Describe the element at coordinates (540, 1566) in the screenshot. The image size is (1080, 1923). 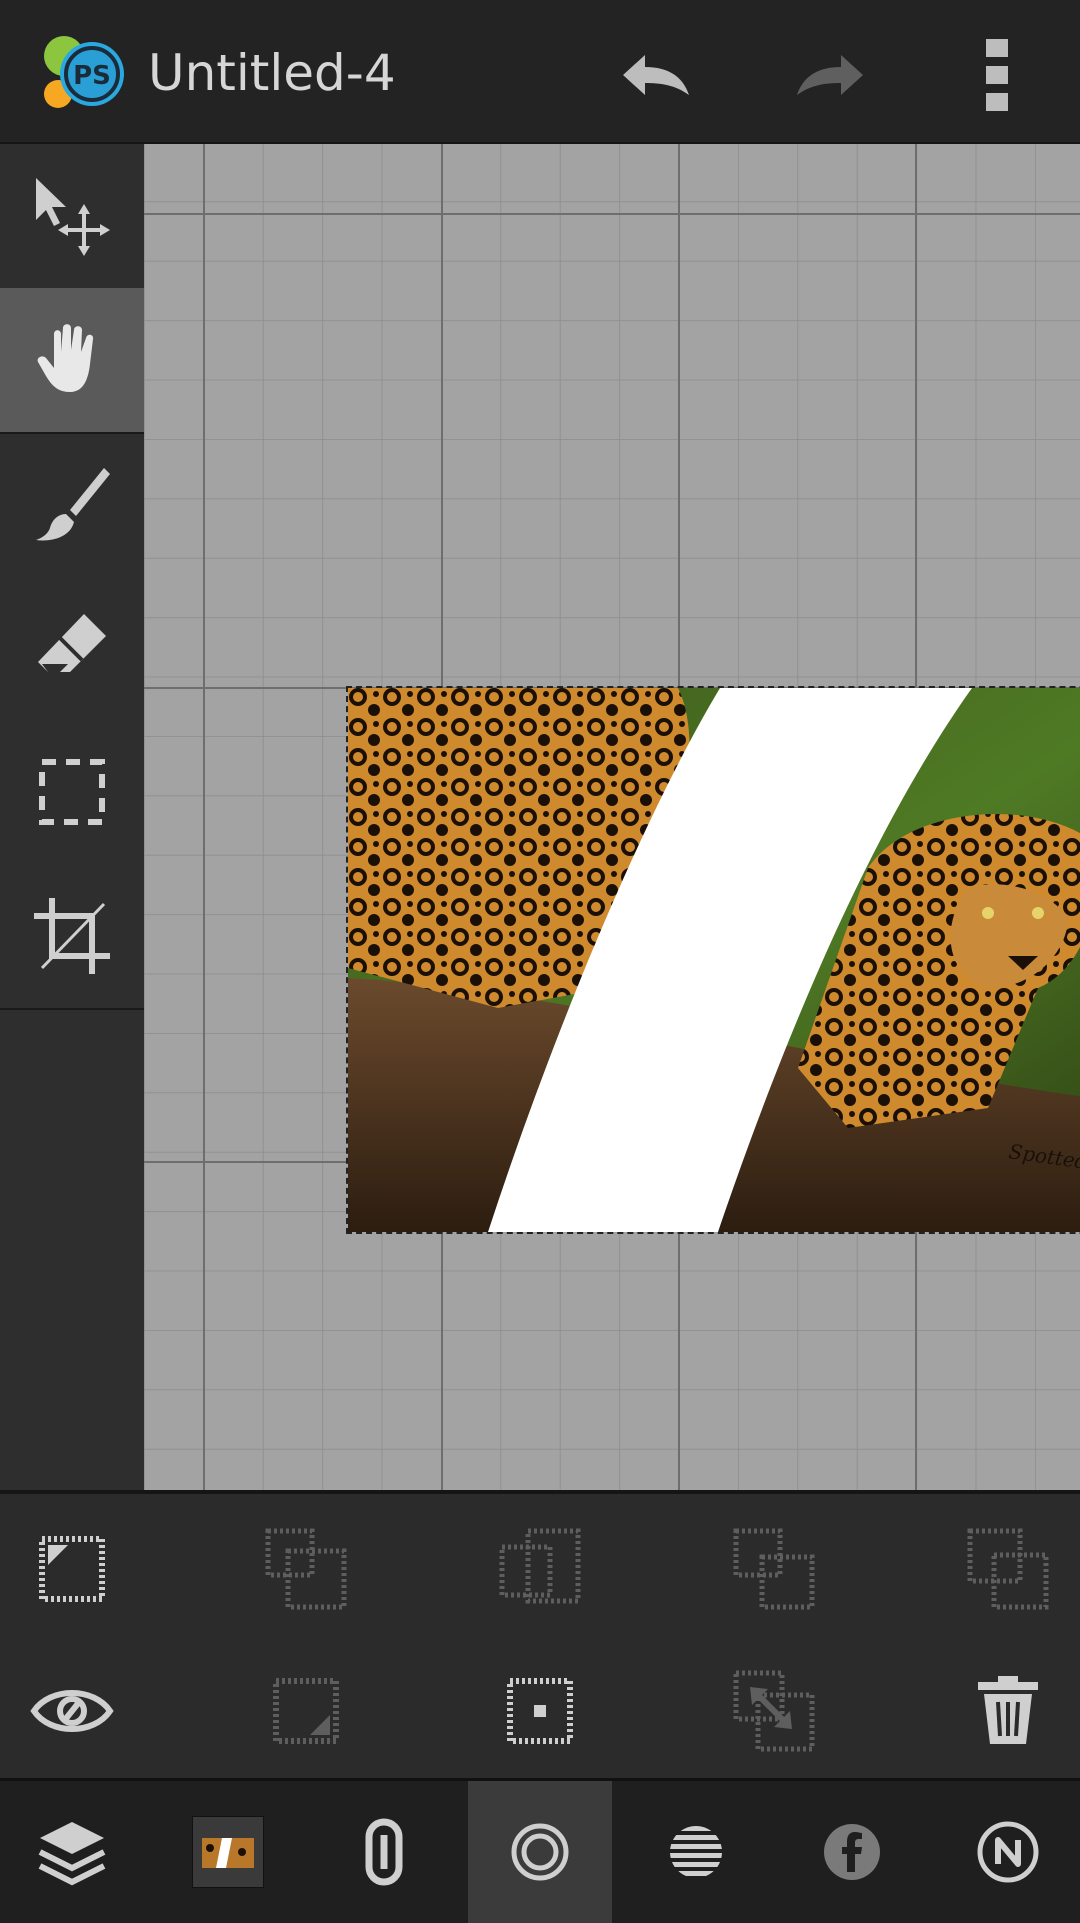
I see `layer-merge-icon` at that location.